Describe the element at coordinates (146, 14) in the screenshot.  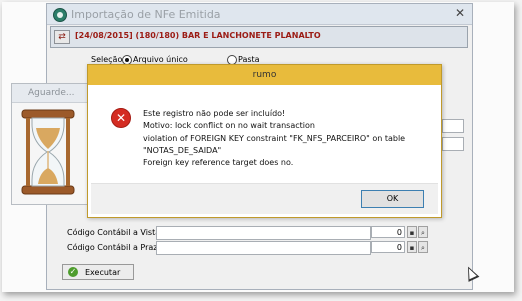
I see `window-title: Importação de NFe Emitida` at that location.